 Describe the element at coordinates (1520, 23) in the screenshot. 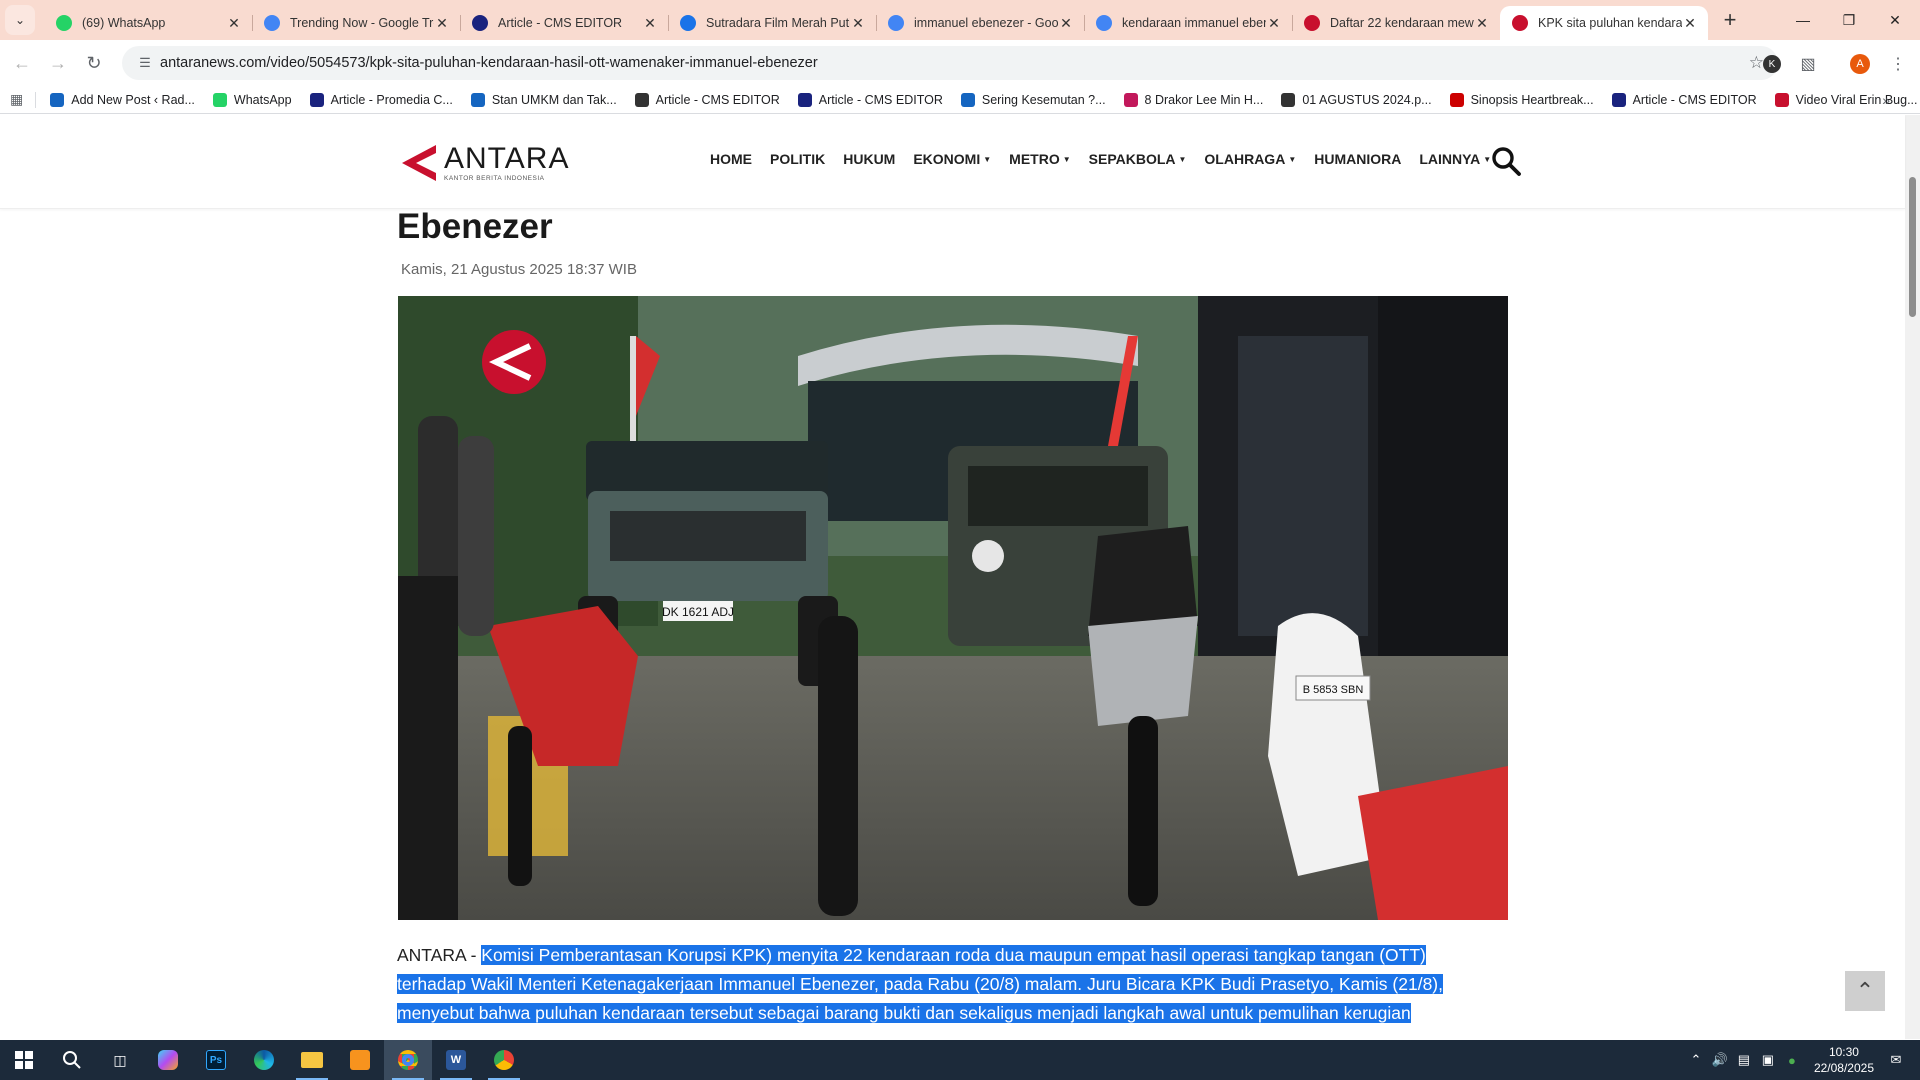

I see `antara-icon` at that location.